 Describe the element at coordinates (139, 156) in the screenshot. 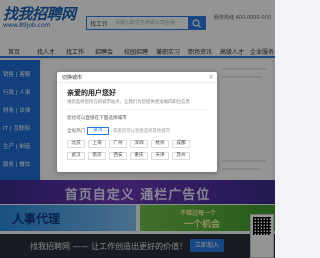

I see `city-chip: 重庆` at that location.